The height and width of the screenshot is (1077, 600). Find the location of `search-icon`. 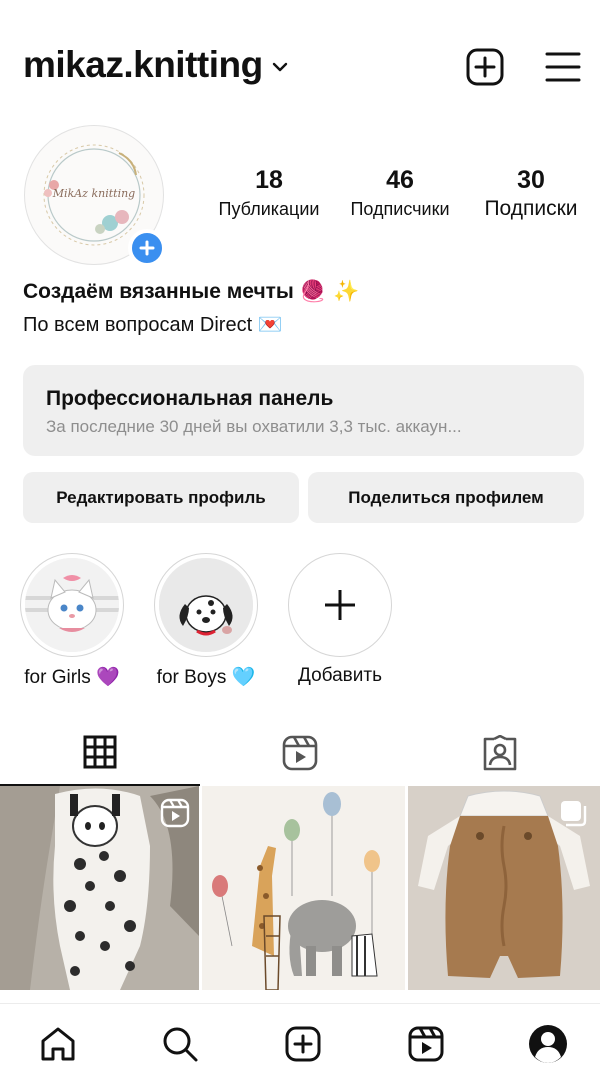

search-icon is located at coordinates (180, 1044).